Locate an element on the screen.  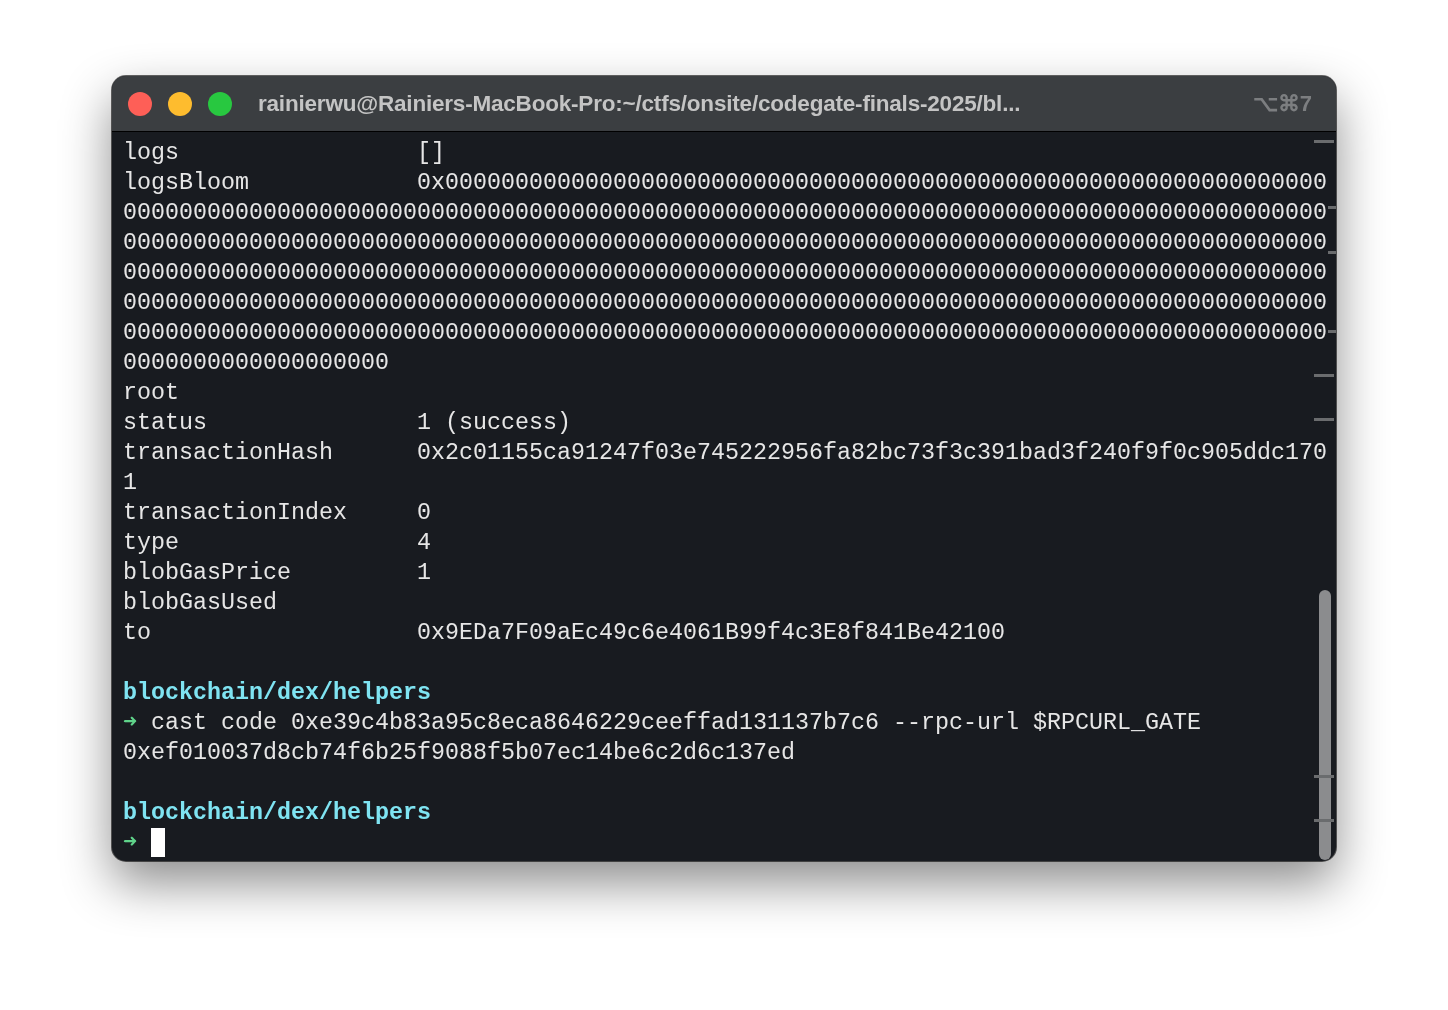
shortcut-label: ⌥⌘7 is located at coordinates (1282, 104).